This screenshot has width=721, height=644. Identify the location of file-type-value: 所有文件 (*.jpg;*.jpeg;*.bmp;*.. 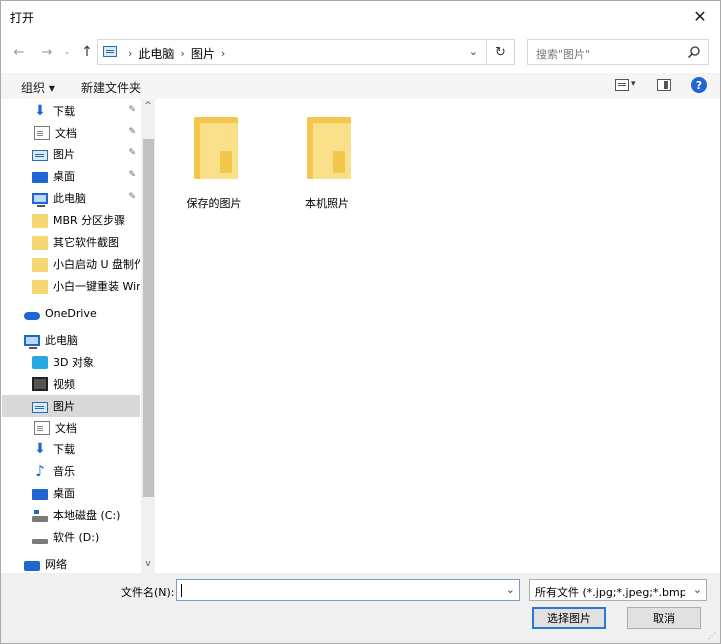
(610, 592).